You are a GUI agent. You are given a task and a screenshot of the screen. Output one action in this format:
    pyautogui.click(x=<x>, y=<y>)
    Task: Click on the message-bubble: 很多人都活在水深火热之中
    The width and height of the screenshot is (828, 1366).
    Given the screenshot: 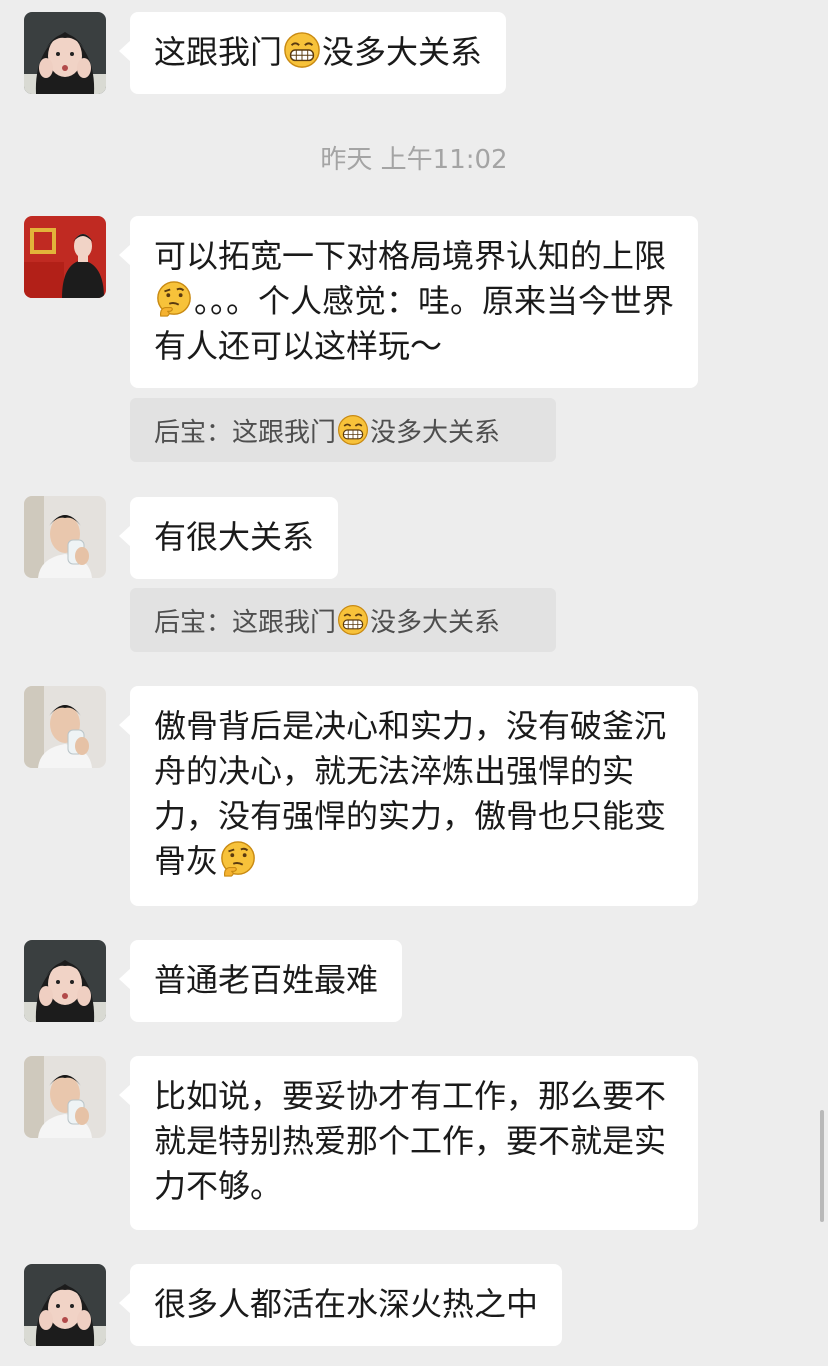 What is the action you would take?
    pyautogui.click(x=340, y=1305)
    